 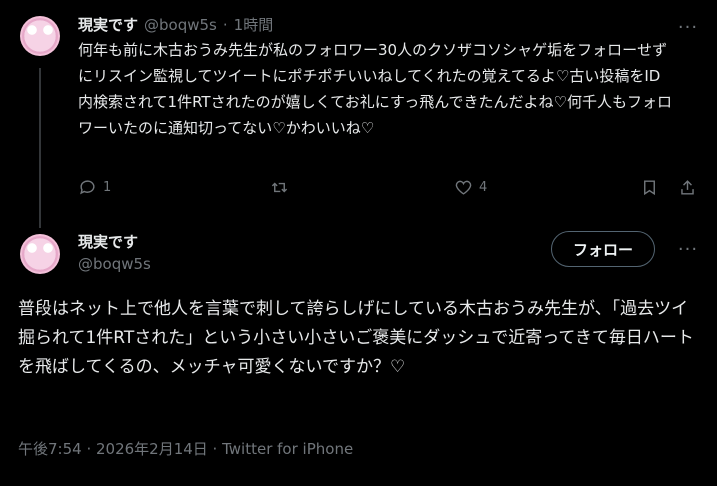 I want to click on bookmark-icon, so click(x=649, y=188).